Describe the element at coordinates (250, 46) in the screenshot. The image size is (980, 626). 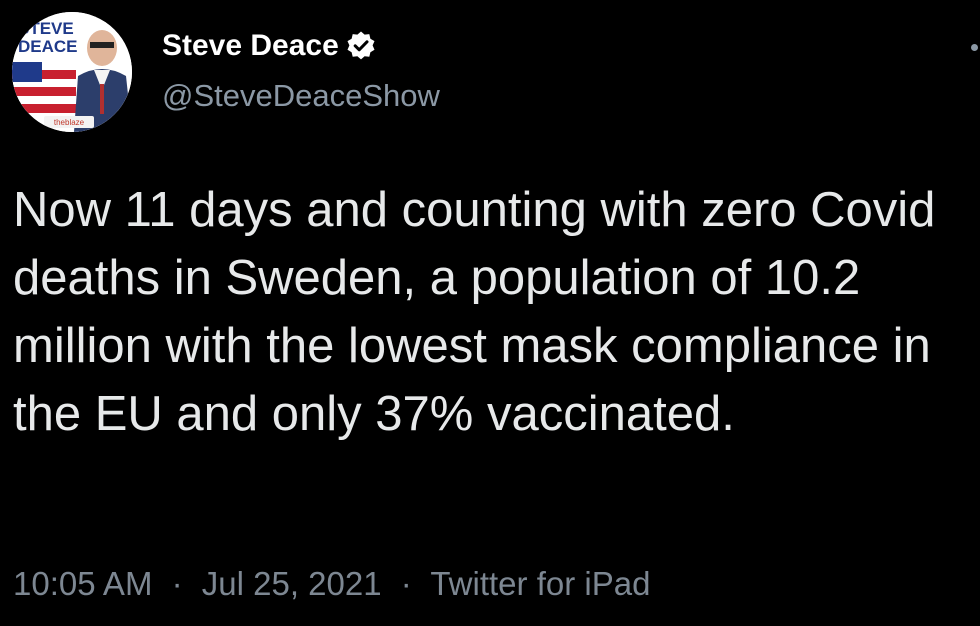
I see `author-display-name: Steve Deace` at that location.